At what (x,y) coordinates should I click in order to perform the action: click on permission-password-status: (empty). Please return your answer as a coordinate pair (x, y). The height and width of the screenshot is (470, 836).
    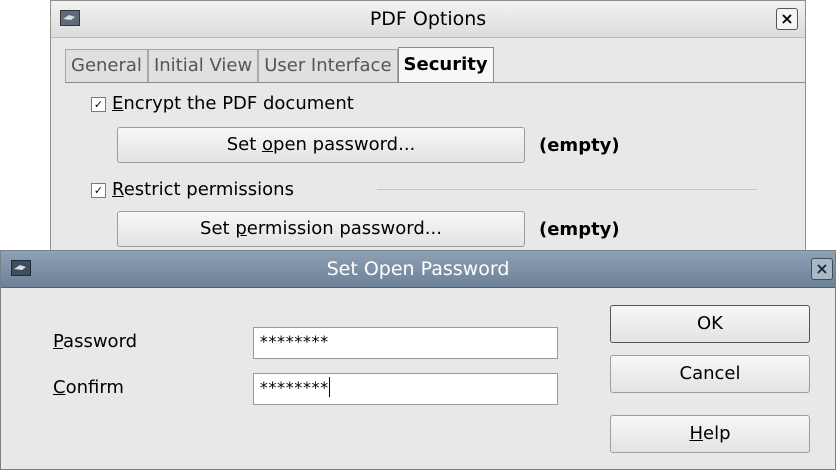
    Looking at the image, I should click on (579, 229).